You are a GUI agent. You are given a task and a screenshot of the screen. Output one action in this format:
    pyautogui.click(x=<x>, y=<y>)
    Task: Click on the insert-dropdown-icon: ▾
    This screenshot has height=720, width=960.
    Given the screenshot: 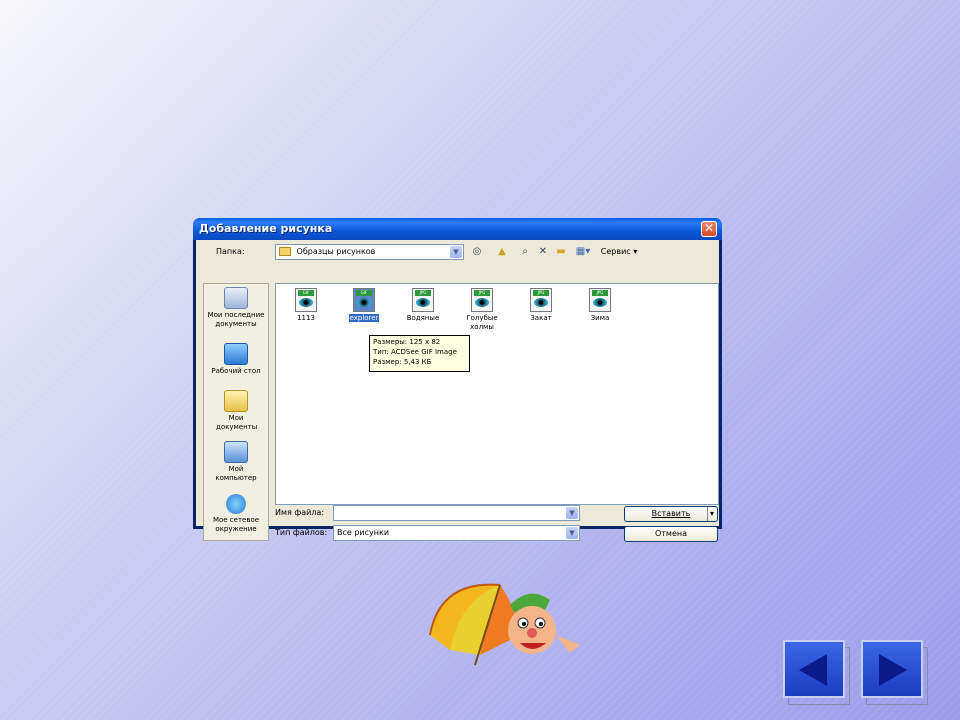 What is the action you would take?
    pyautogui.click(x=711, y=514)
    